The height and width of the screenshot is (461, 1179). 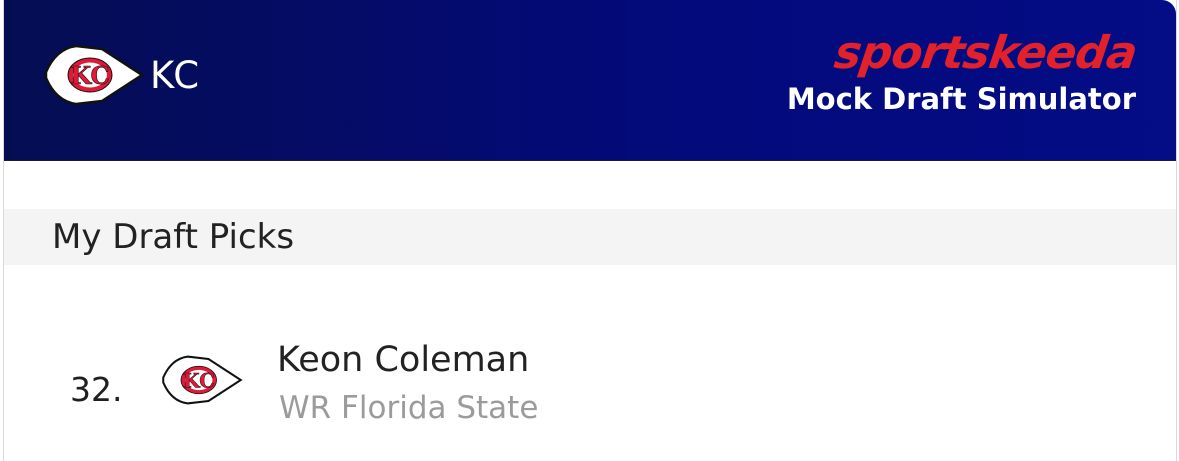 What do you see at coordinates (403, 360) in the screenshot?
I see `player-name: Keon Coleman` at bounding box center [403, 360].